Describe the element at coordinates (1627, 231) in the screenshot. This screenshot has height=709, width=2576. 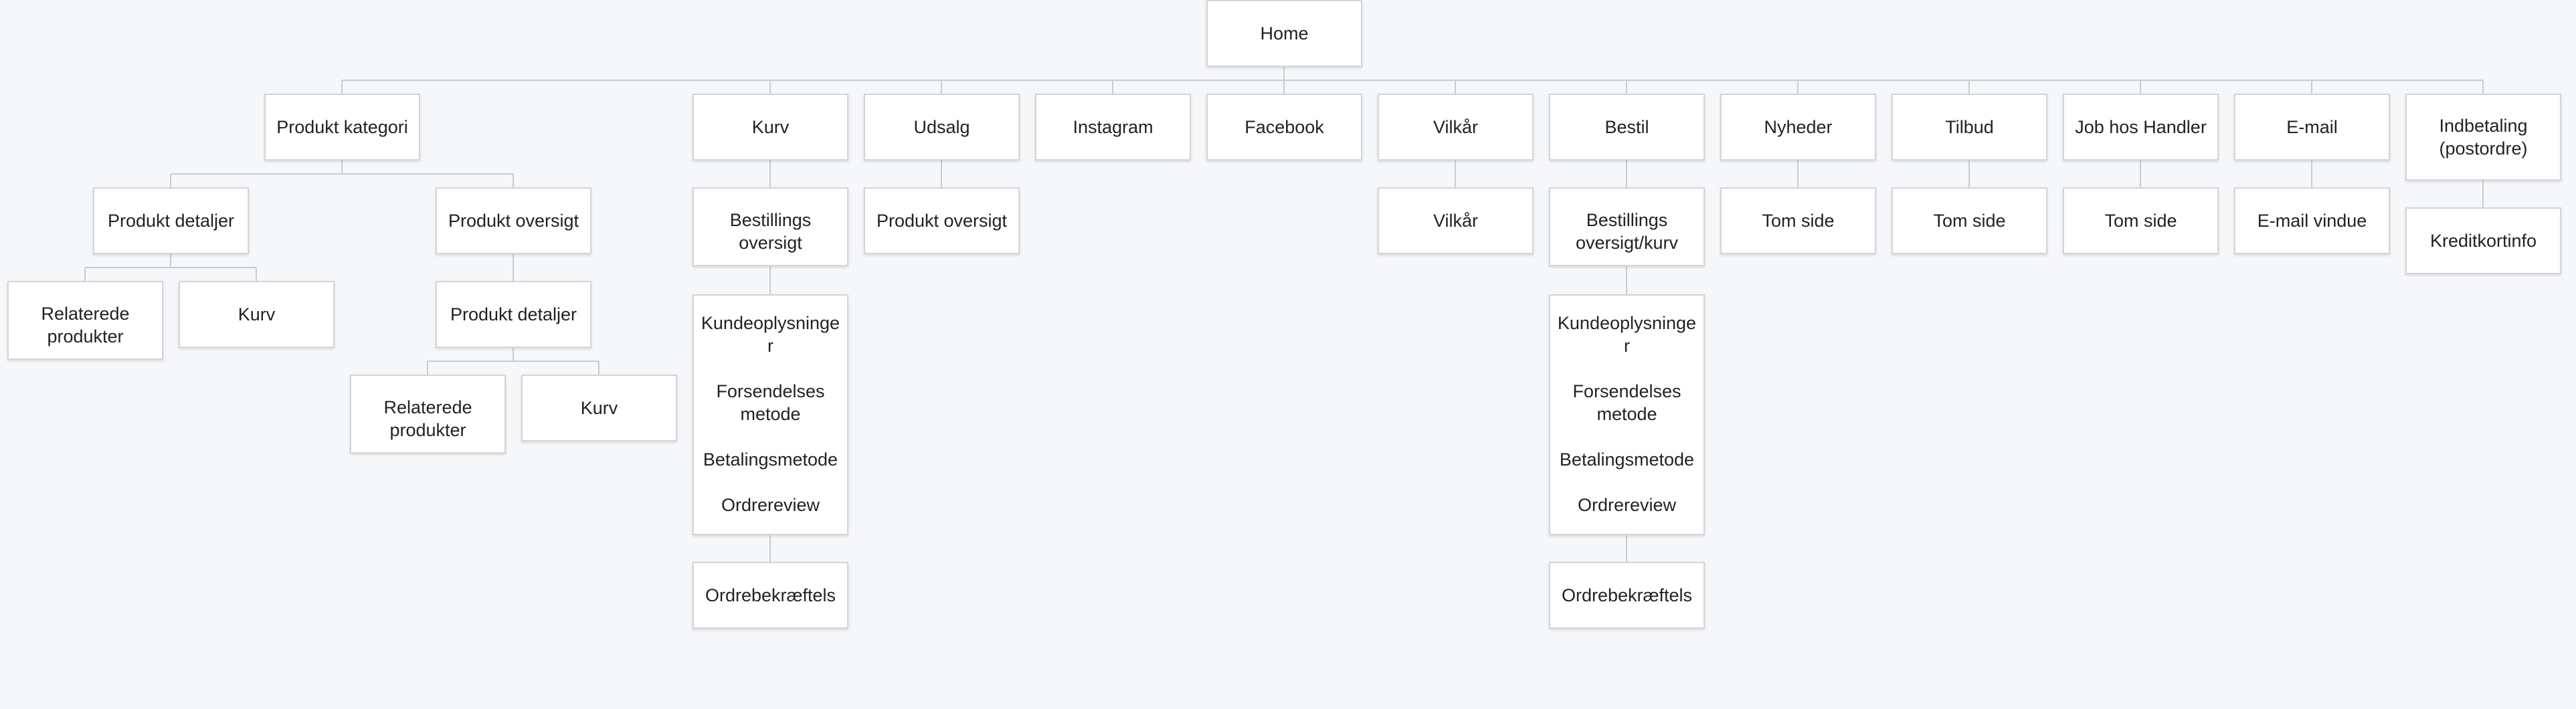
I see `node-label: Bestillings oversigt/kurv` at that location.